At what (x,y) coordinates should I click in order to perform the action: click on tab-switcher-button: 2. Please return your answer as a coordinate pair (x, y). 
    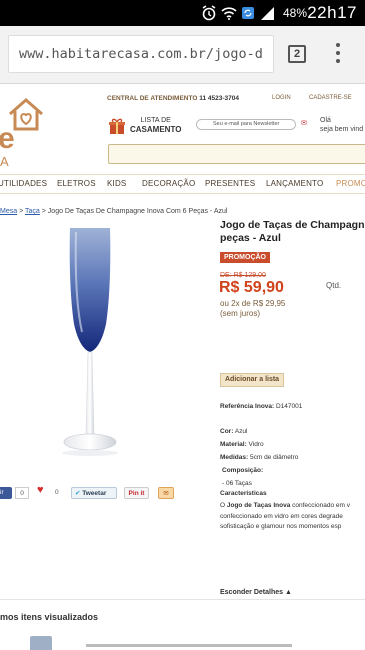
    Looking at the image, I should click on (297, 54).